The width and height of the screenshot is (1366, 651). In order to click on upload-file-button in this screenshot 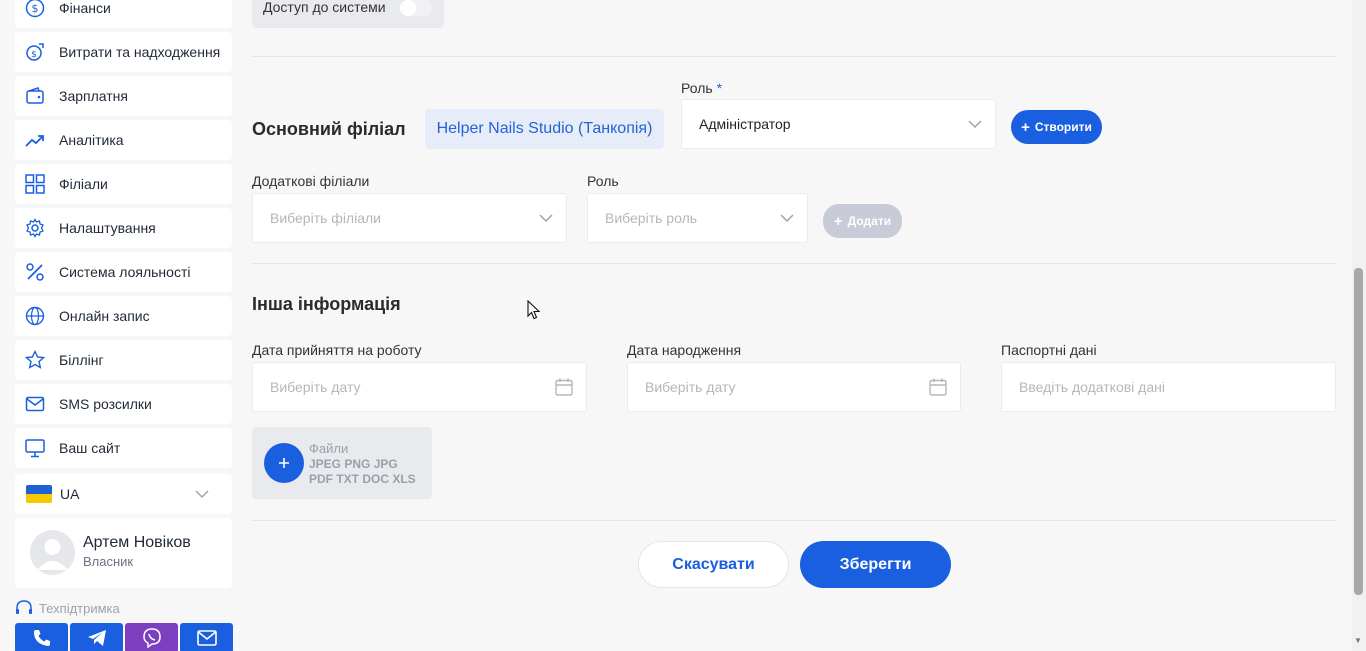, I will do `click(284, 463)`.